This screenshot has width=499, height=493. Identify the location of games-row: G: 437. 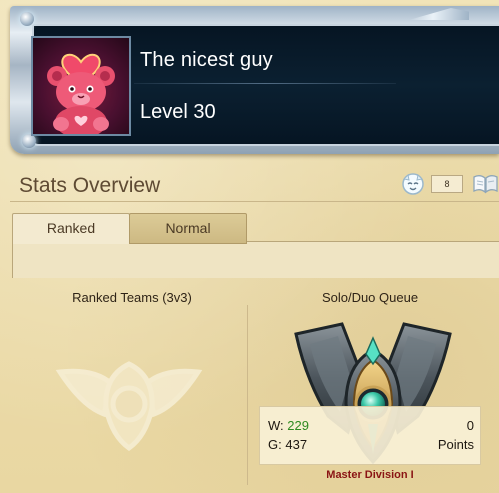
(287, 444).